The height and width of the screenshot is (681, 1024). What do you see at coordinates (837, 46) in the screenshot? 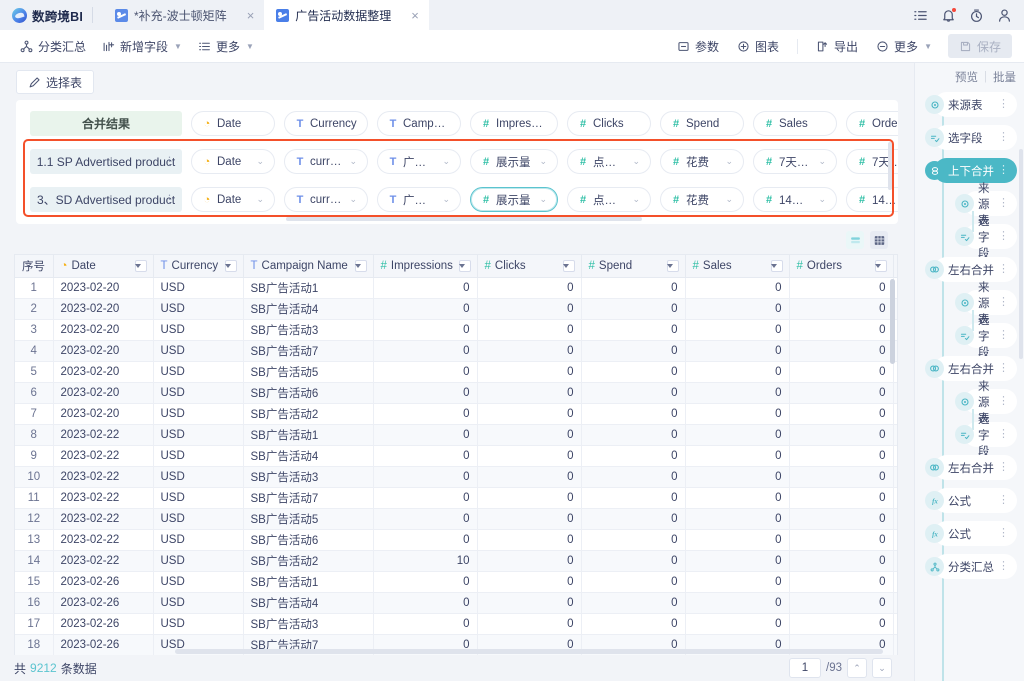
I see `toolbar-export-button: 导出` at bounding box center [837, 46].